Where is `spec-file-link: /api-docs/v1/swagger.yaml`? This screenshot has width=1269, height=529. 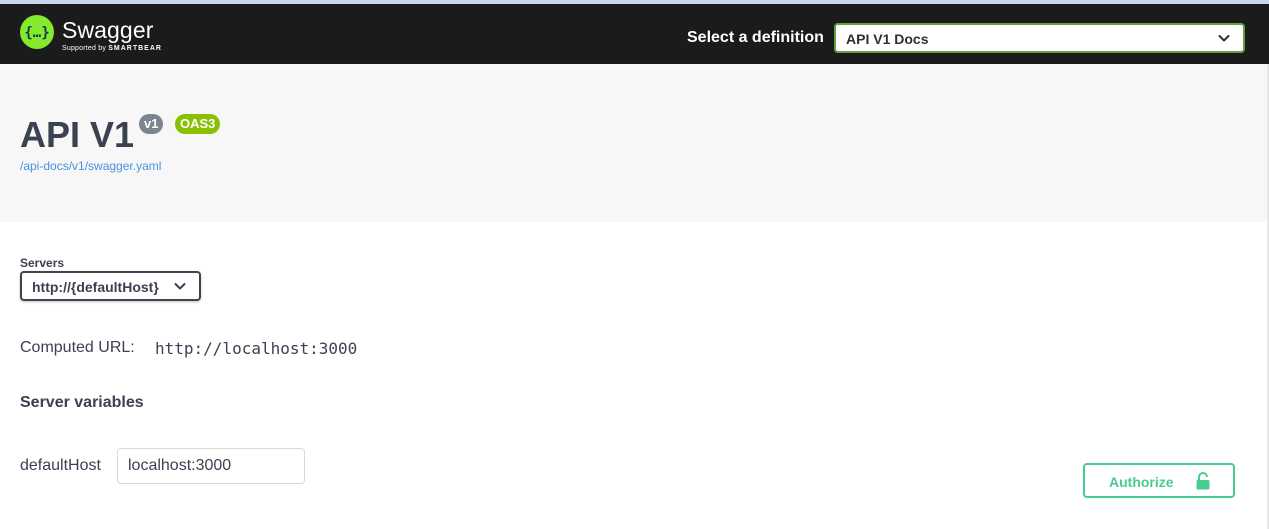 spec-file-link: /api-docs/v1/swagger.yaml is located at coordinates (90, 166).